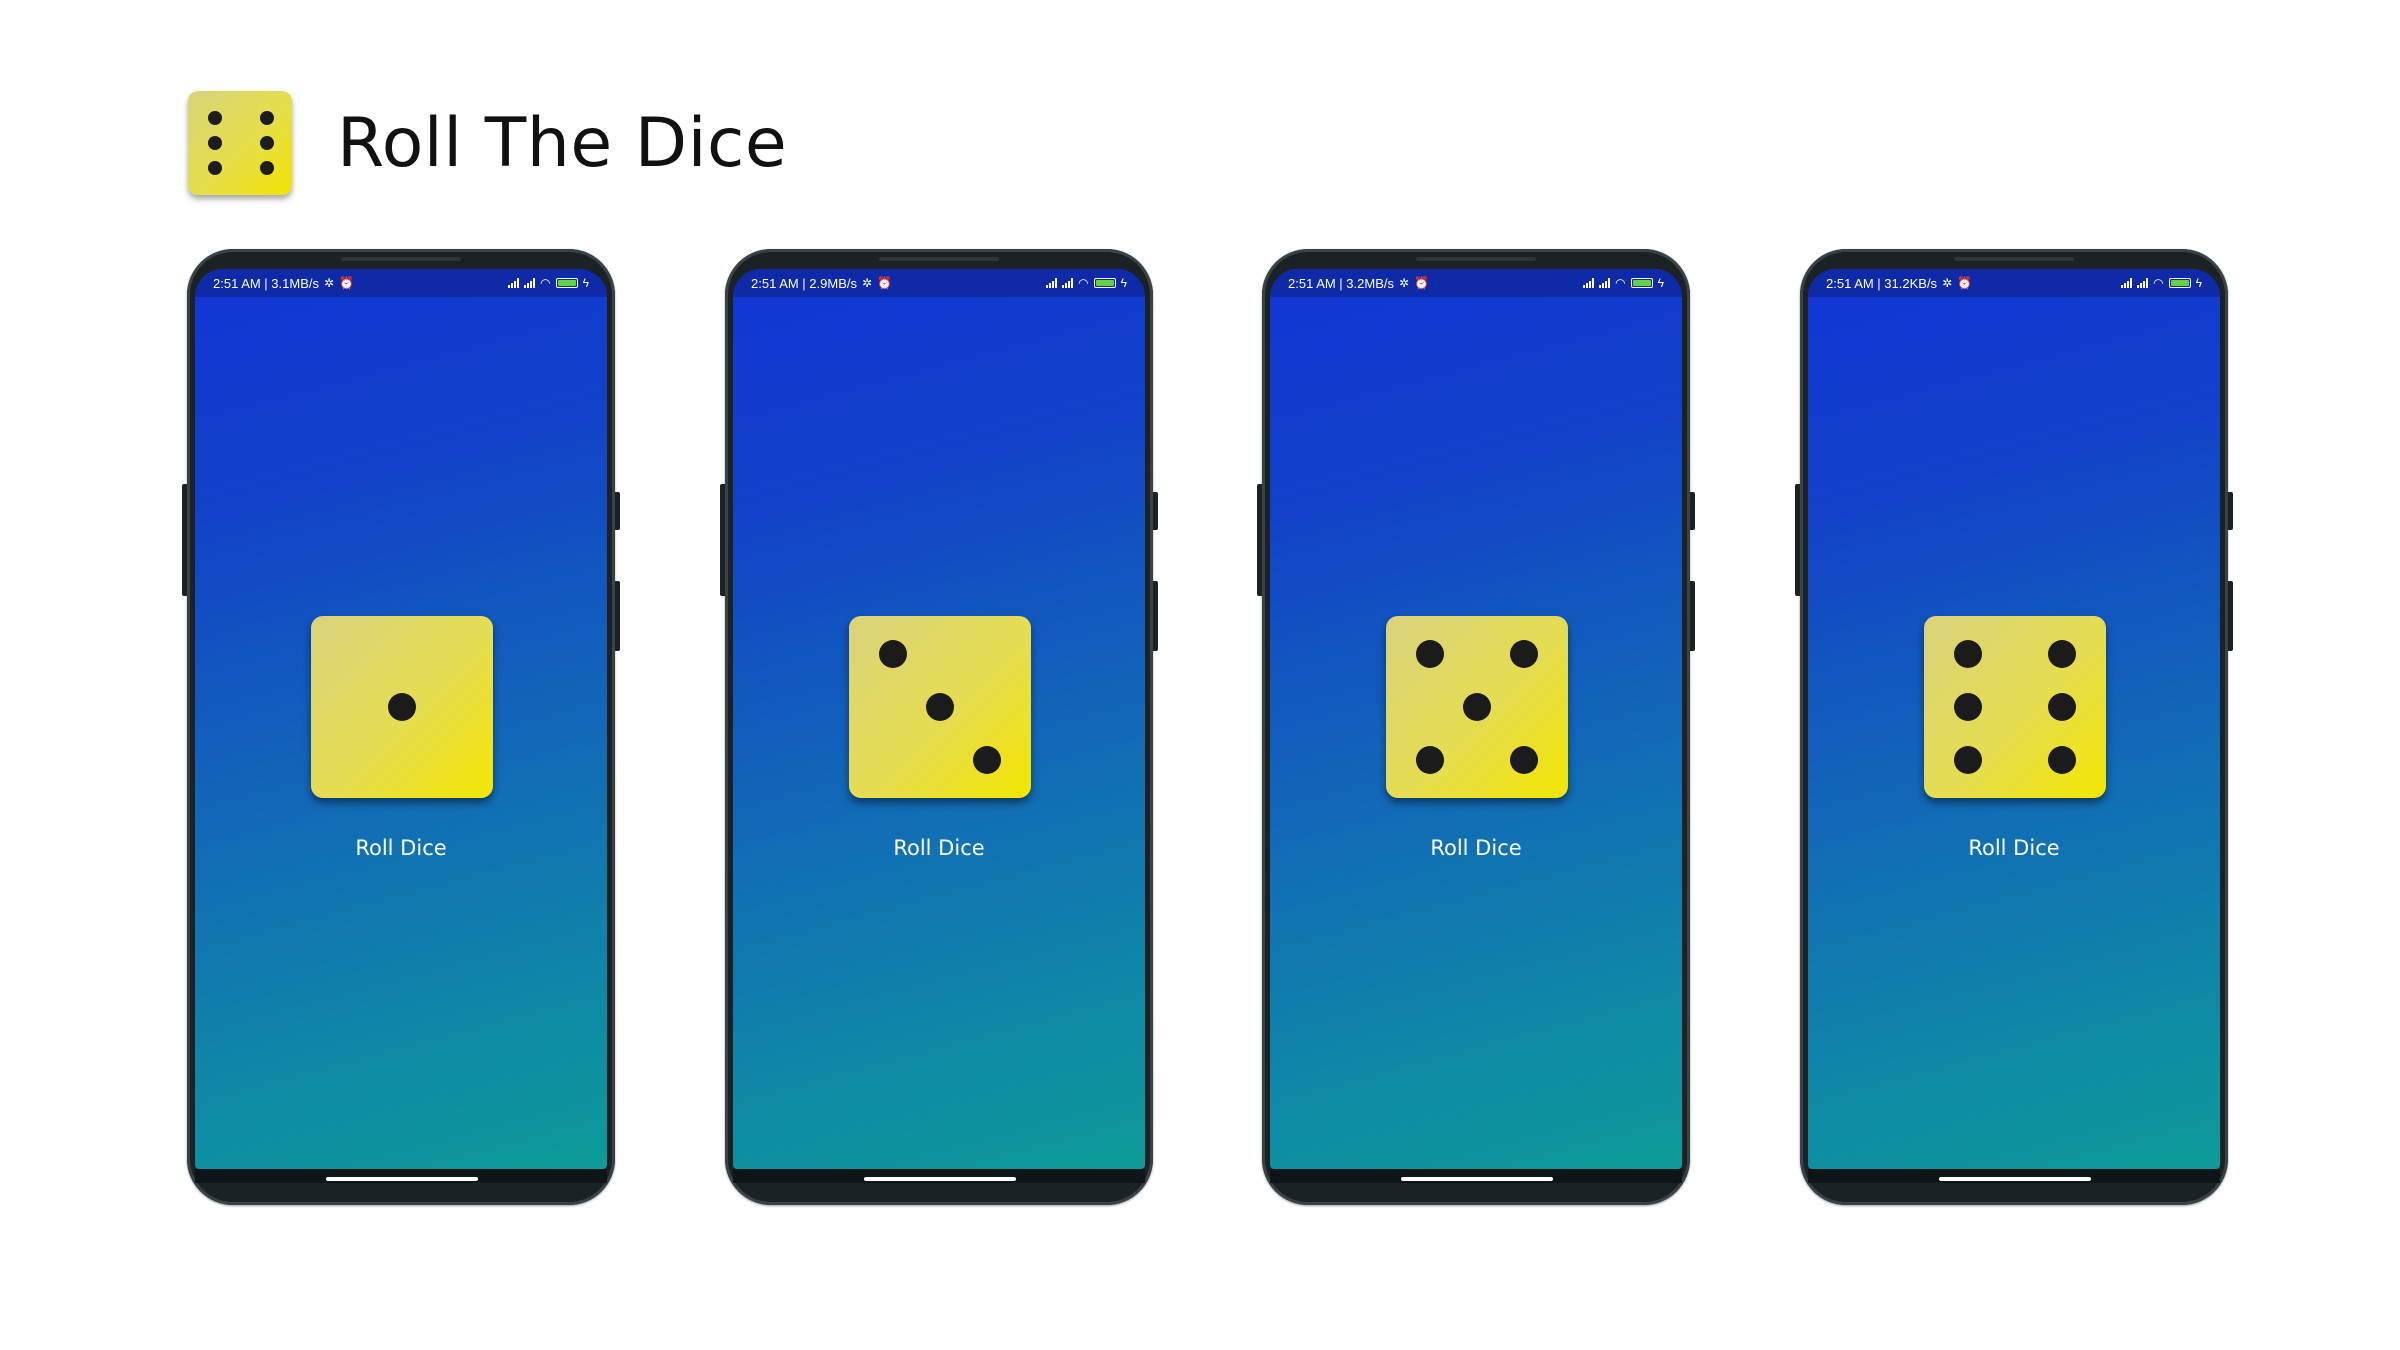  I want to click on phone-mockup-4: 2:51 AM | 31.2KB/s ✲ ⏰ ◠ ϟ Roll Dice, so click(2014, 727).